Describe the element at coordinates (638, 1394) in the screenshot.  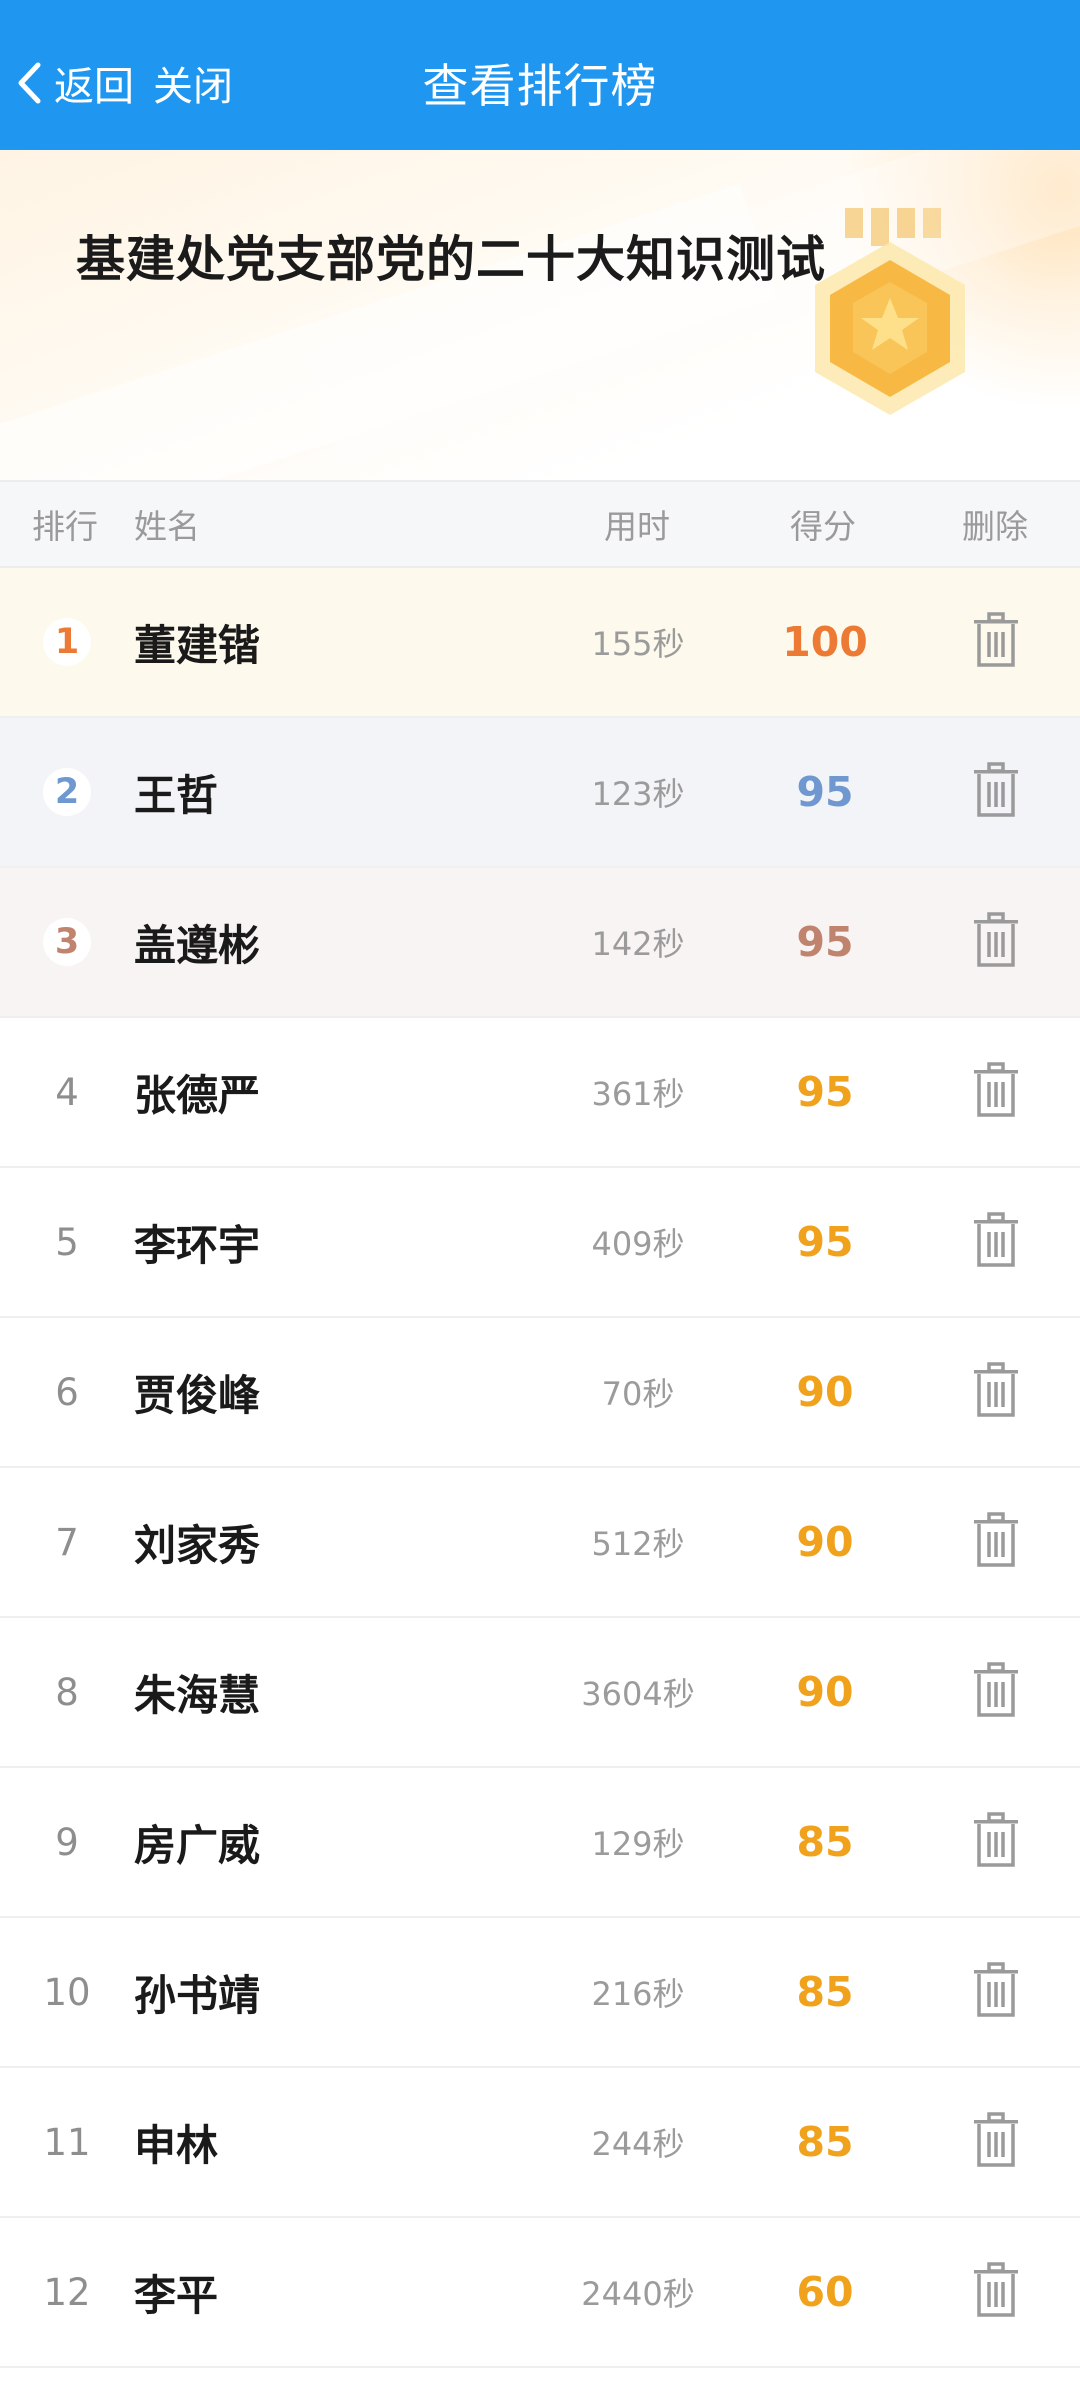
I see `time-used: 70秒` at that location.